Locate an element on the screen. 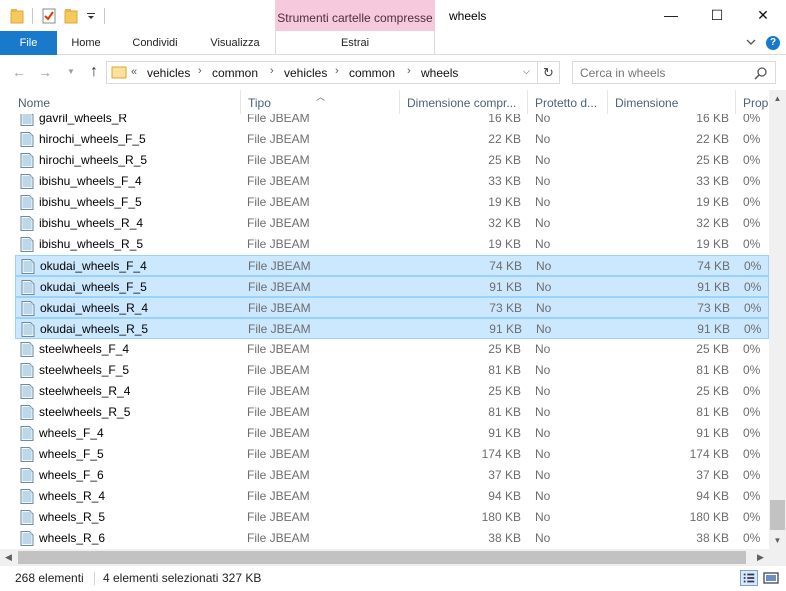 This screenshot has height=591, width=786. help-icon: ? is located at coordinates (773, 43).